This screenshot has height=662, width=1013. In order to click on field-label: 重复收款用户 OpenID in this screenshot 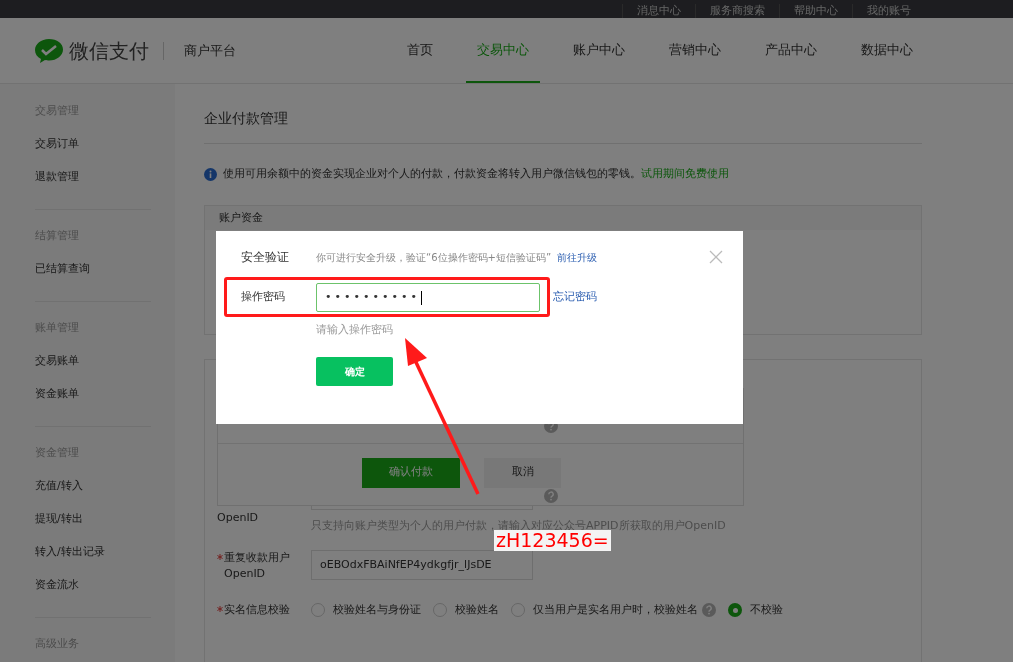, I will do `click(257, 566)`.